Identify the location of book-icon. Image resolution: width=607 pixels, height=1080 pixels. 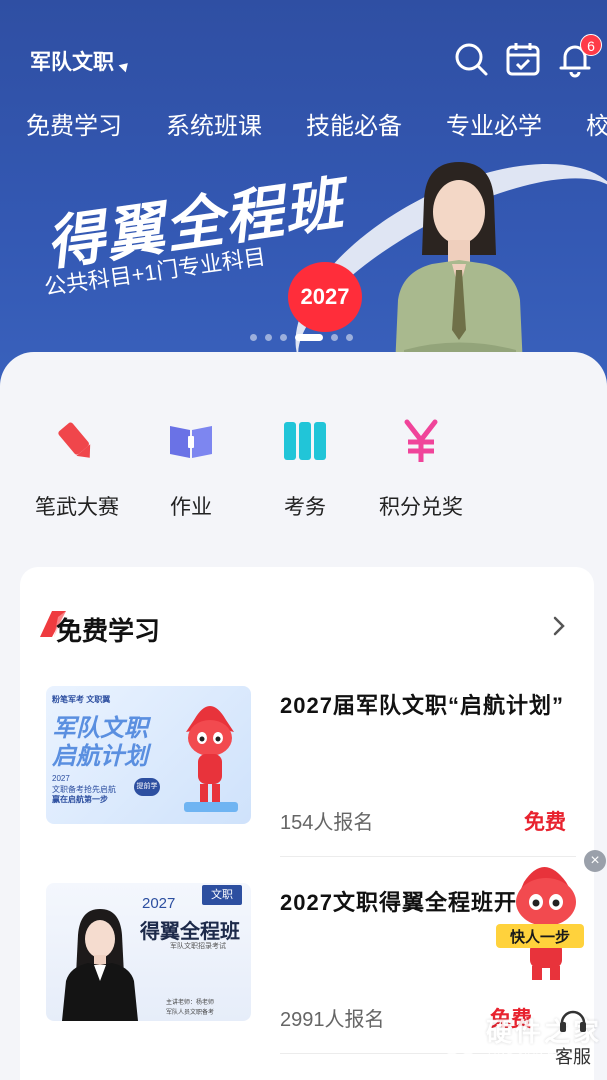
(191, 442).